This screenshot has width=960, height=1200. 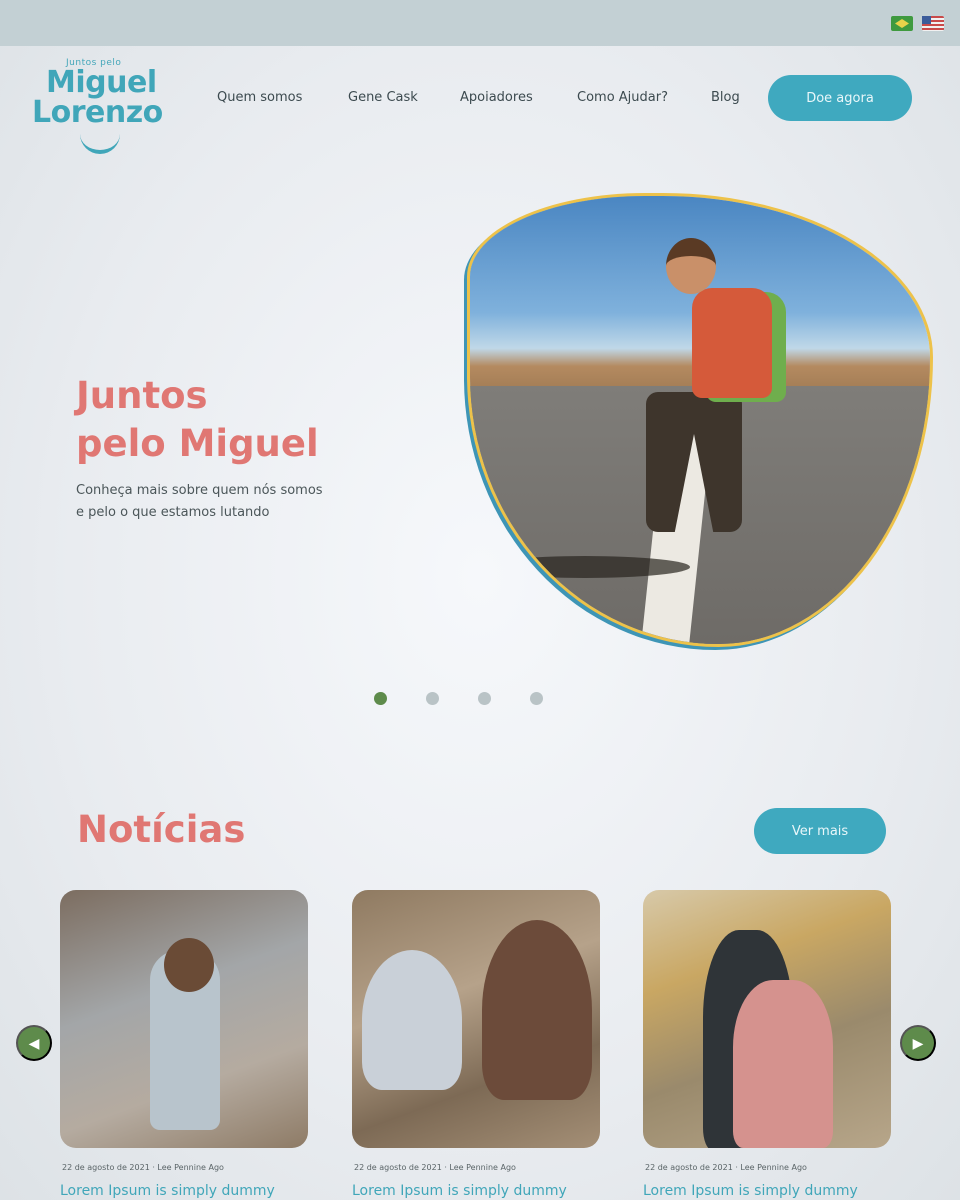 I want to click on news-title: Notícias, so click(x=161, y=829).